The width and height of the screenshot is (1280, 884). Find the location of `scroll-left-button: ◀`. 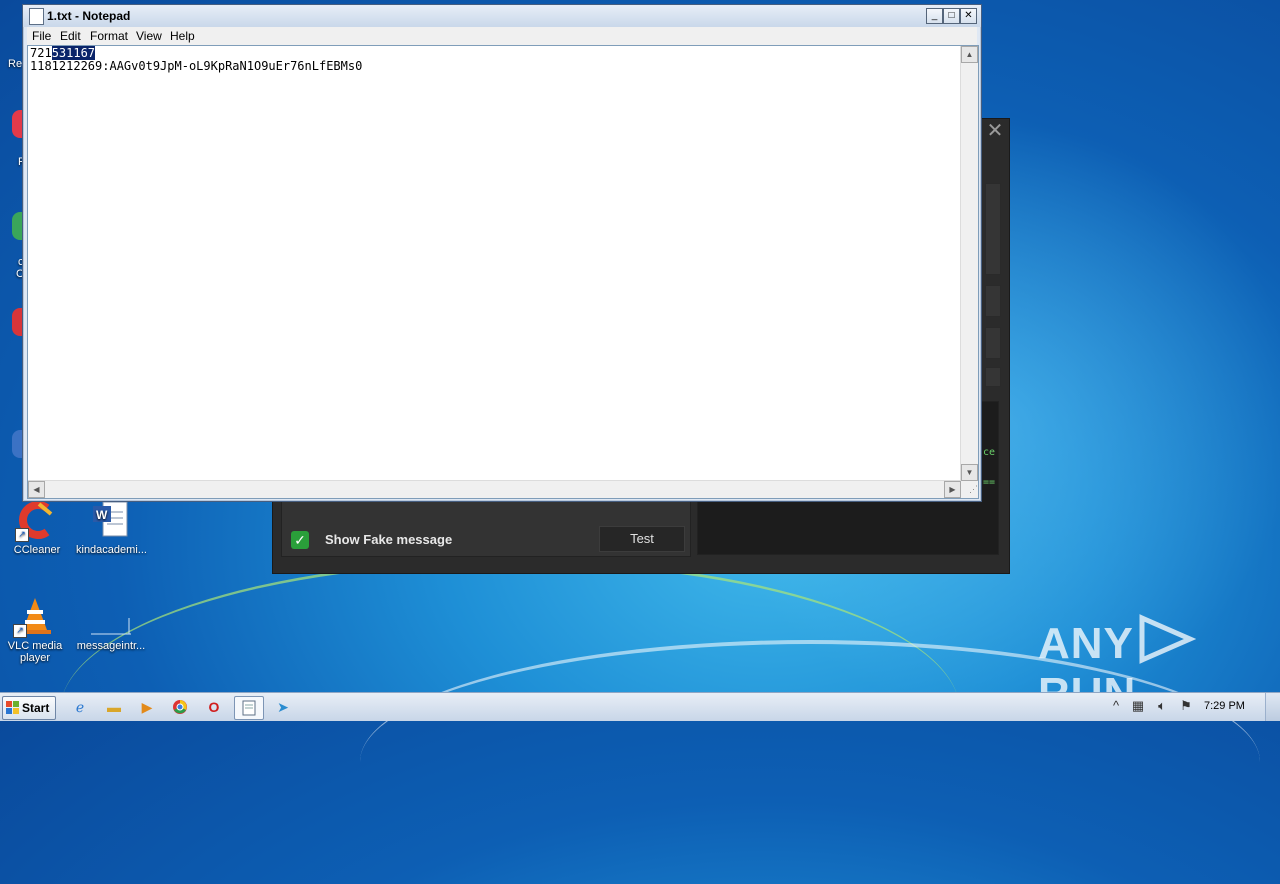

scroll-left-button: ◀ is located at coordinates (36, 489).